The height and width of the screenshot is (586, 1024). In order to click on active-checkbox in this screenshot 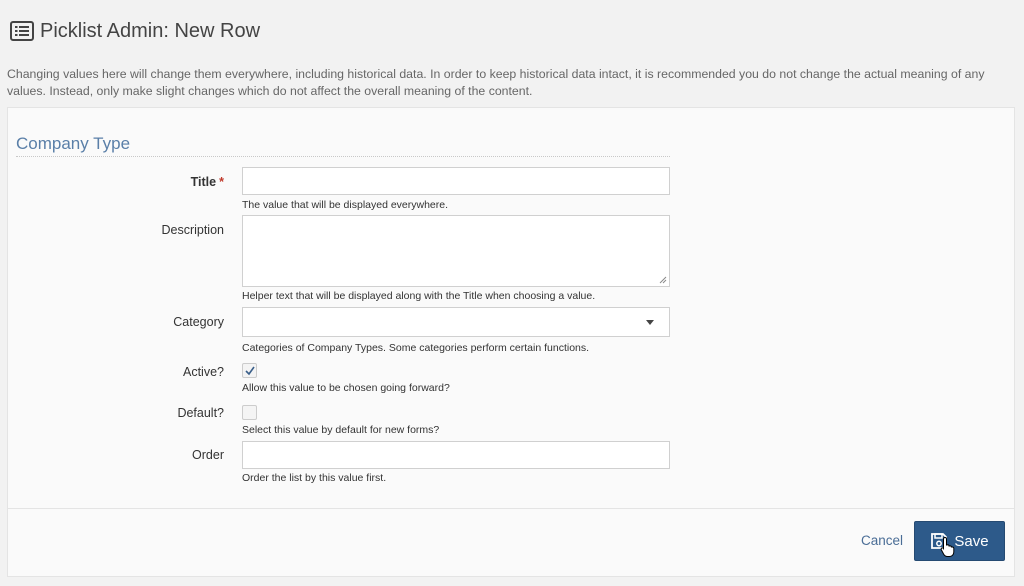, I will do `click(249, 370)`.